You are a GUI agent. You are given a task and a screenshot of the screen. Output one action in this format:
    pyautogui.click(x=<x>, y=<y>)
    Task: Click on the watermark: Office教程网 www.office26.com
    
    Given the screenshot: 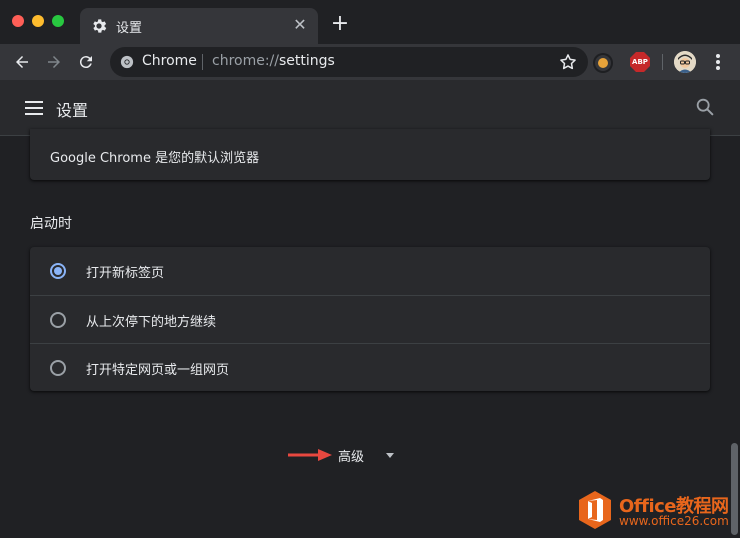 What is the action you would take?
    pyautogui.click(x=657, y=512)
    